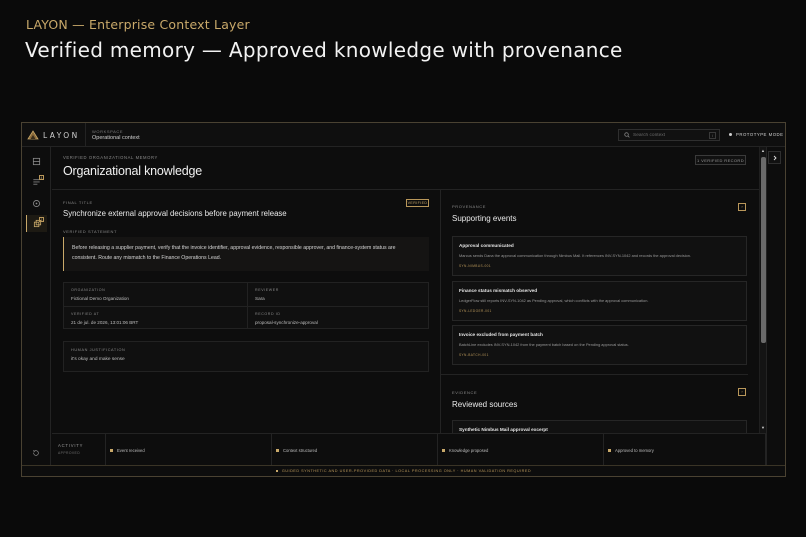  What do you see at coordinates (116, 138) in the screenshot?
I see `workspace-name: Operational context` at bounding box center [116, 138].